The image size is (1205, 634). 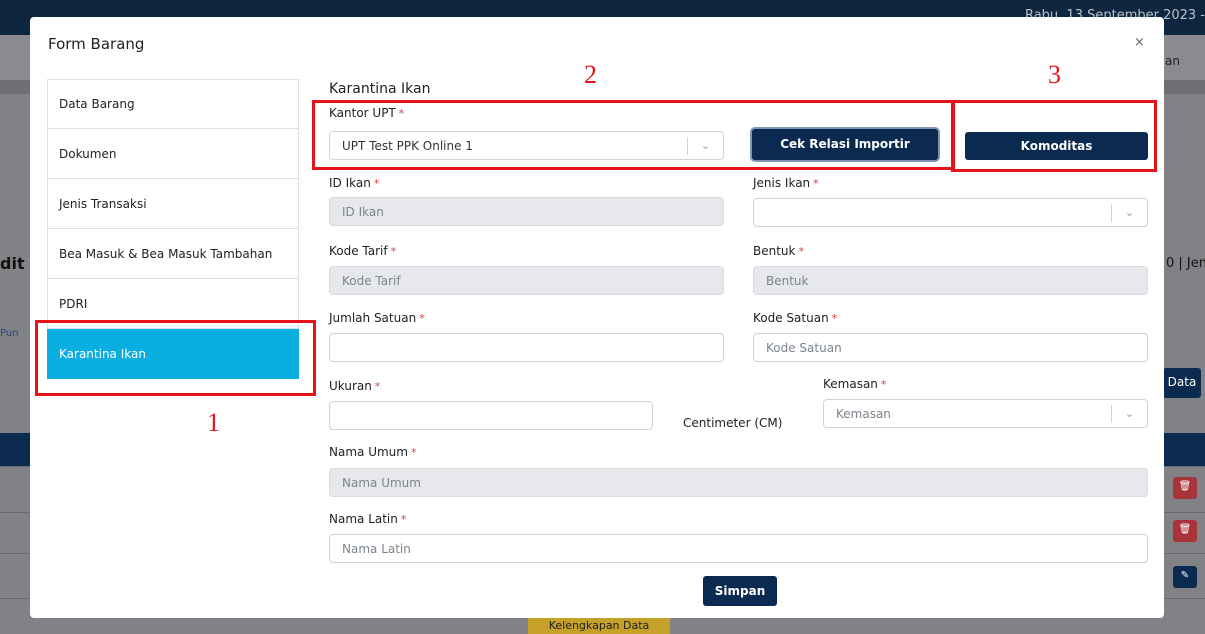 What do you see at coordinates (380, 89) in the screenshot?
I see `section-title: Karantina Ikan` at bounding box center [380, 89].